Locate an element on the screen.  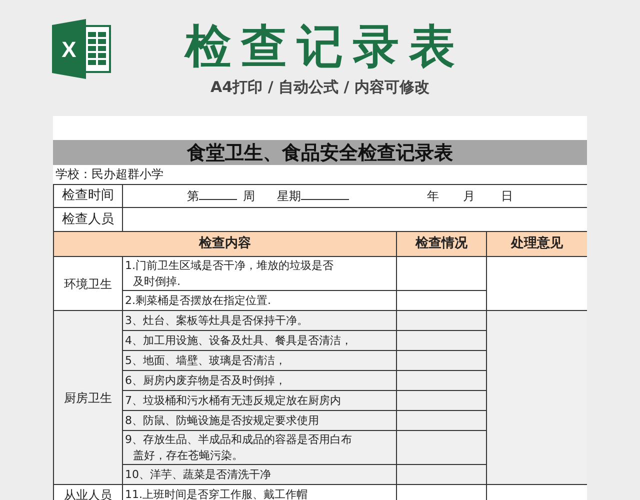
day-label: 日 is located at coordinates (507, 195).